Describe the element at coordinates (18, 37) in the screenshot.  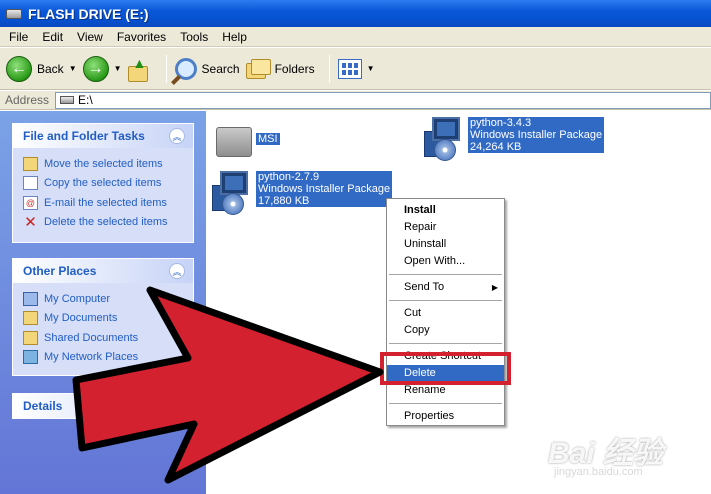
I see `menu-file: File` at that location.